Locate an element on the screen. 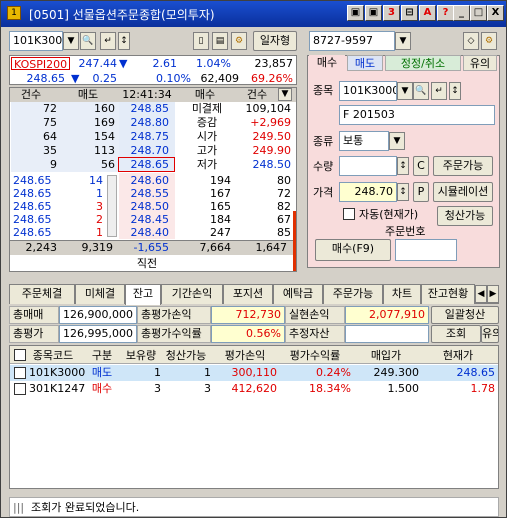 The width and height of the screenshot is (507, 518). ask-count: 64 is located at coordinates (50, 136).